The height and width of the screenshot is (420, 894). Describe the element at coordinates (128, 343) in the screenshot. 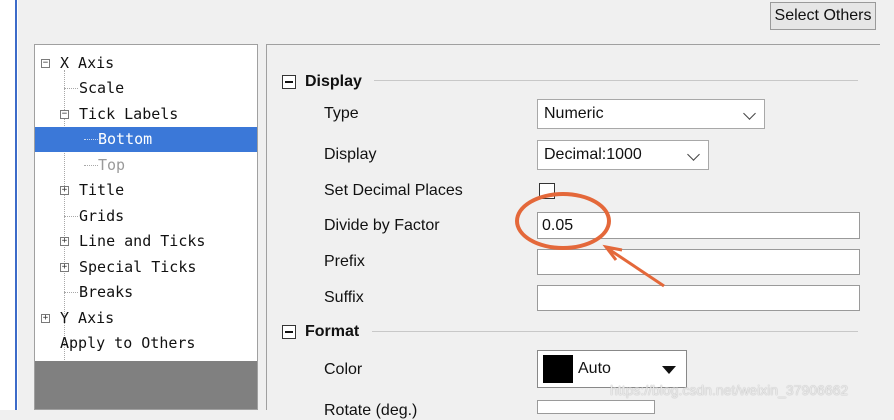

I see `tree-item-label: Apply to Others` at that location.